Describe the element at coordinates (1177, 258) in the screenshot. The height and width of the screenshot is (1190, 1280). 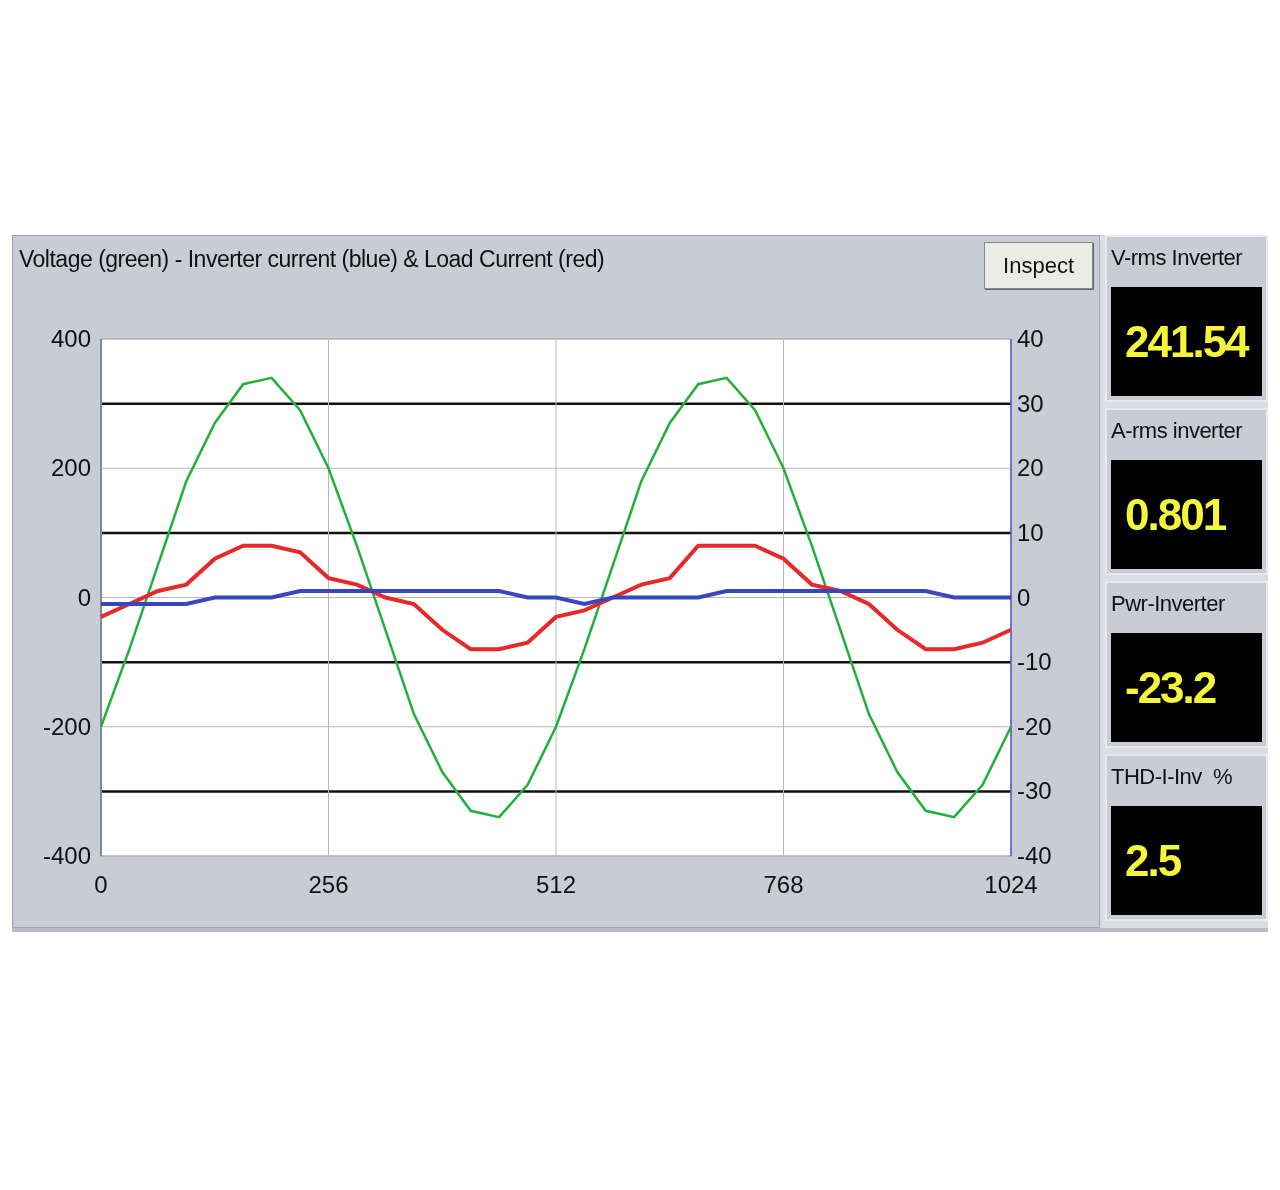
I see `meter-label: V-rms Inverter` at that location.